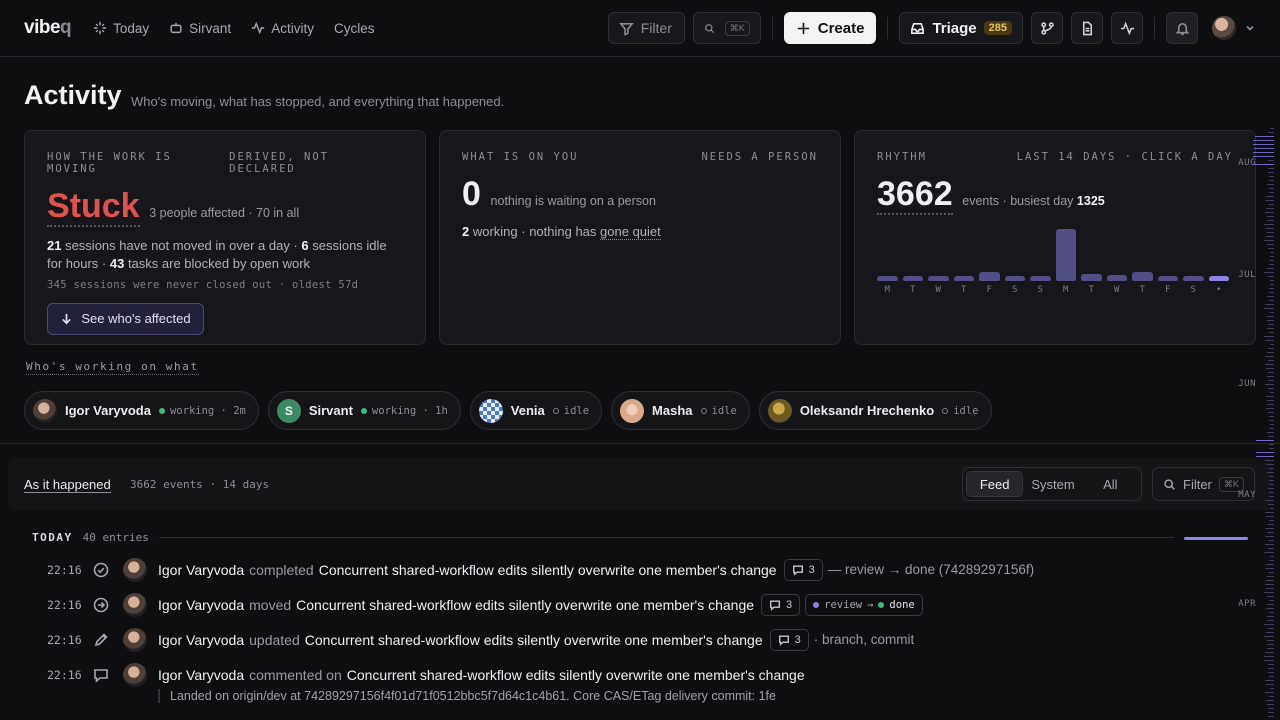 The image size is (1280, 720). What do you see at coordinates (961, 28) in the screenshot?
I see `triage-button: Triage 285` at bounding box center [961, 28].